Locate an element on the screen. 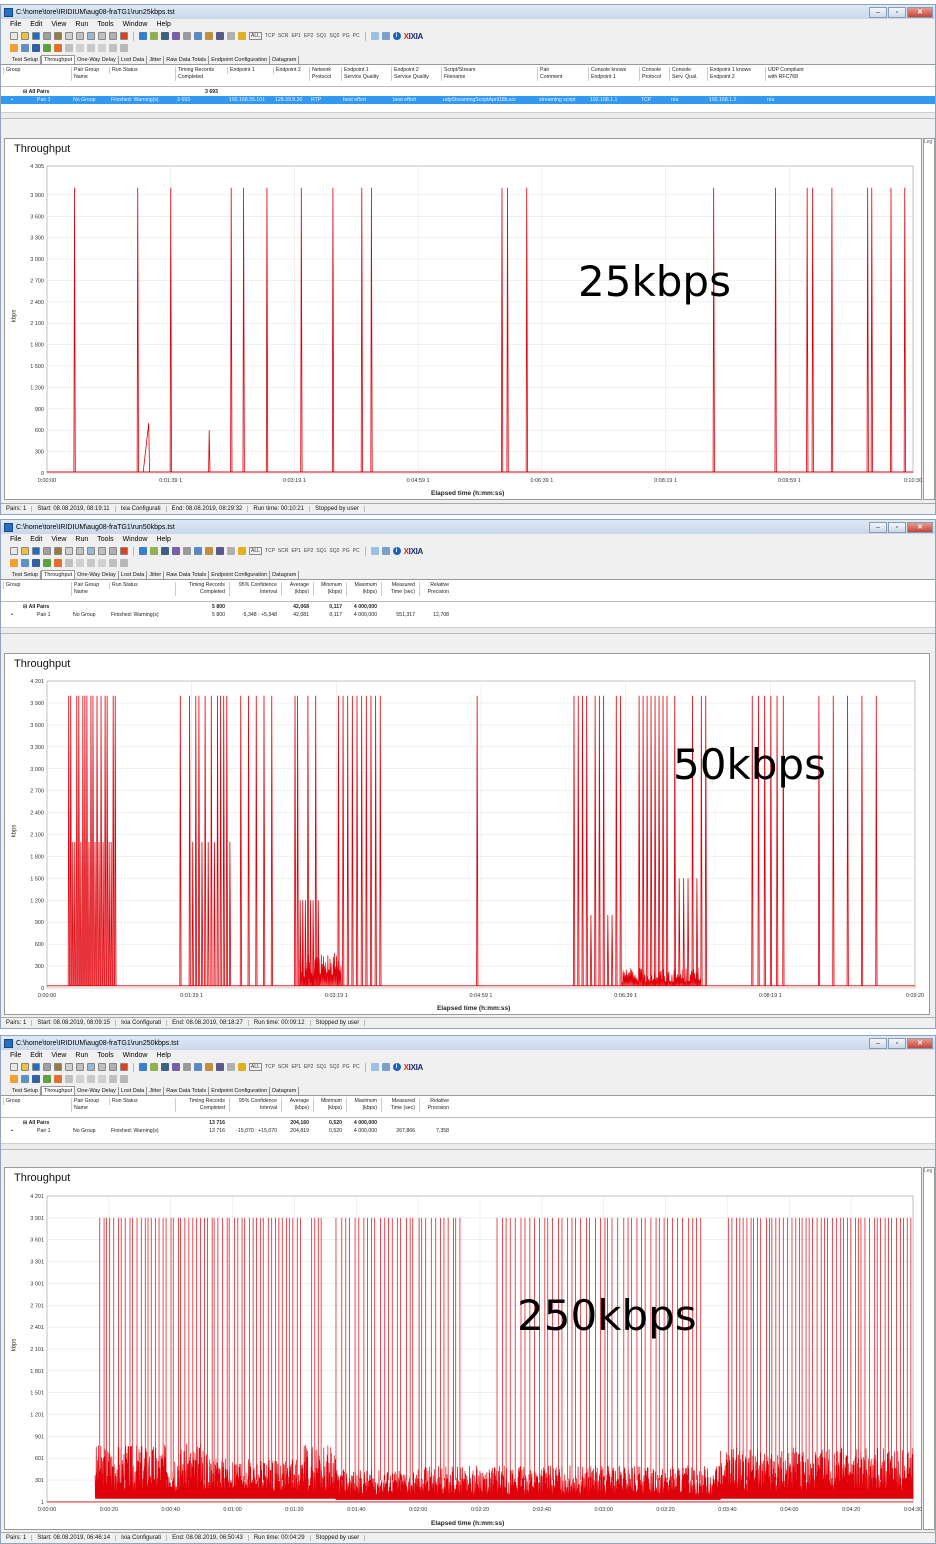 Image resolution: width=936 pixels, height=1544 pixels. column-header: Minimum (kbps) is located at coordinates (328, 1105).